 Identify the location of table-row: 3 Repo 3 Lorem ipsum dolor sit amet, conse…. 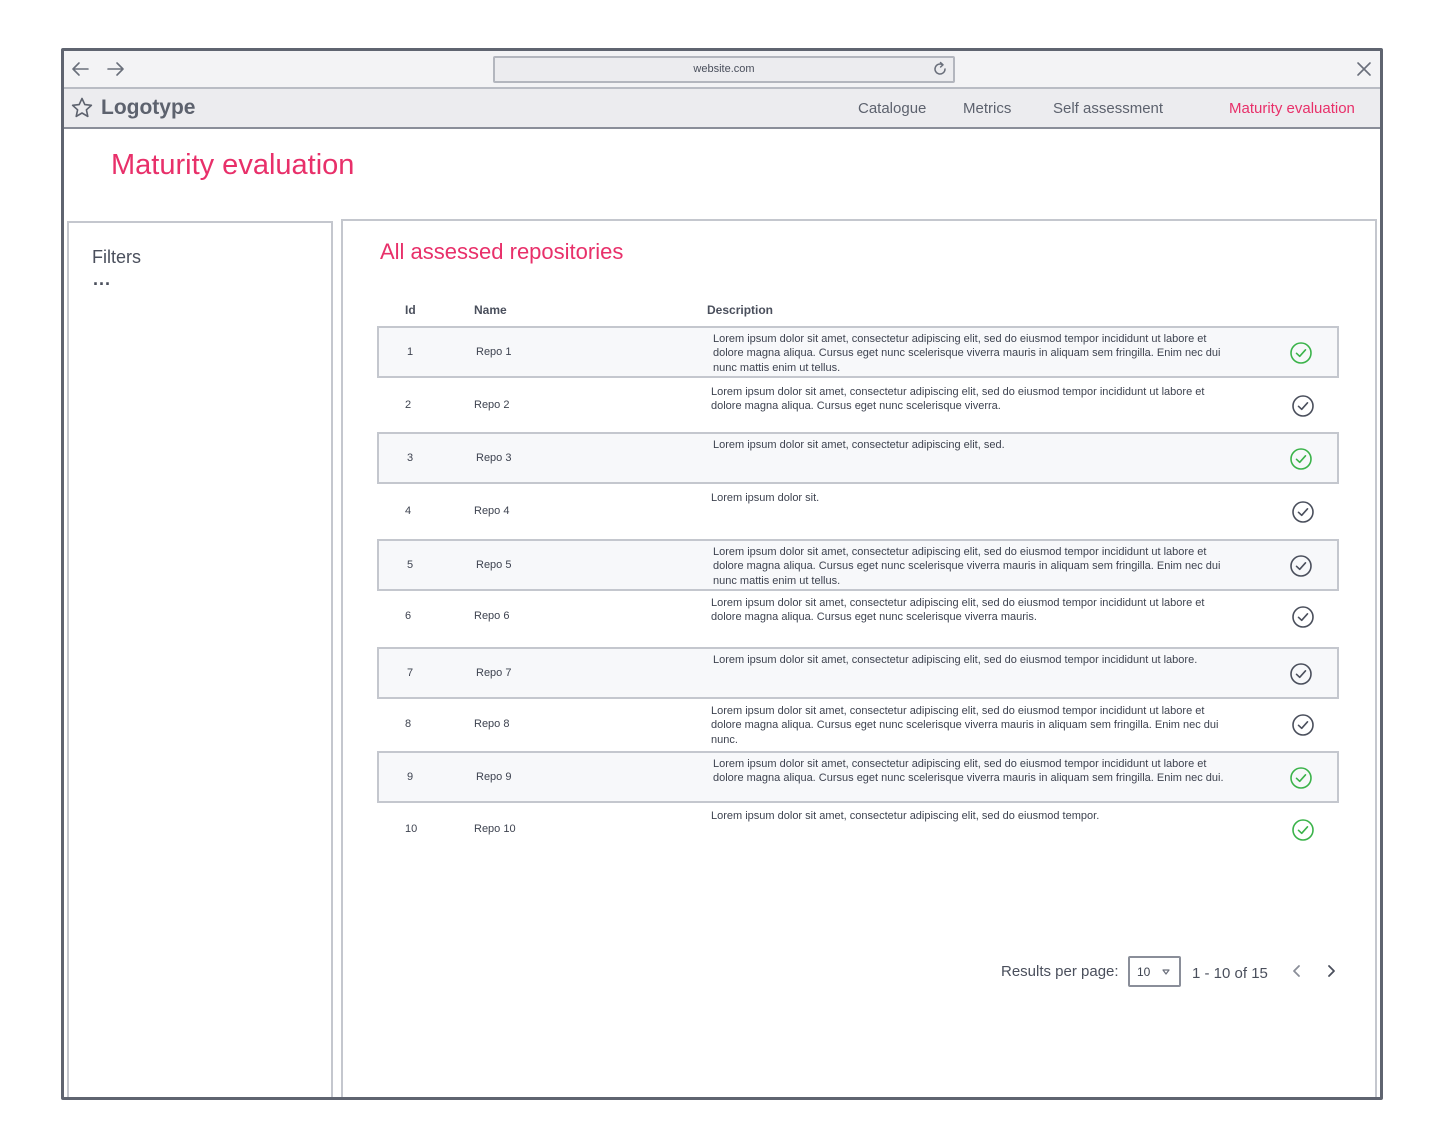
(858, 458).